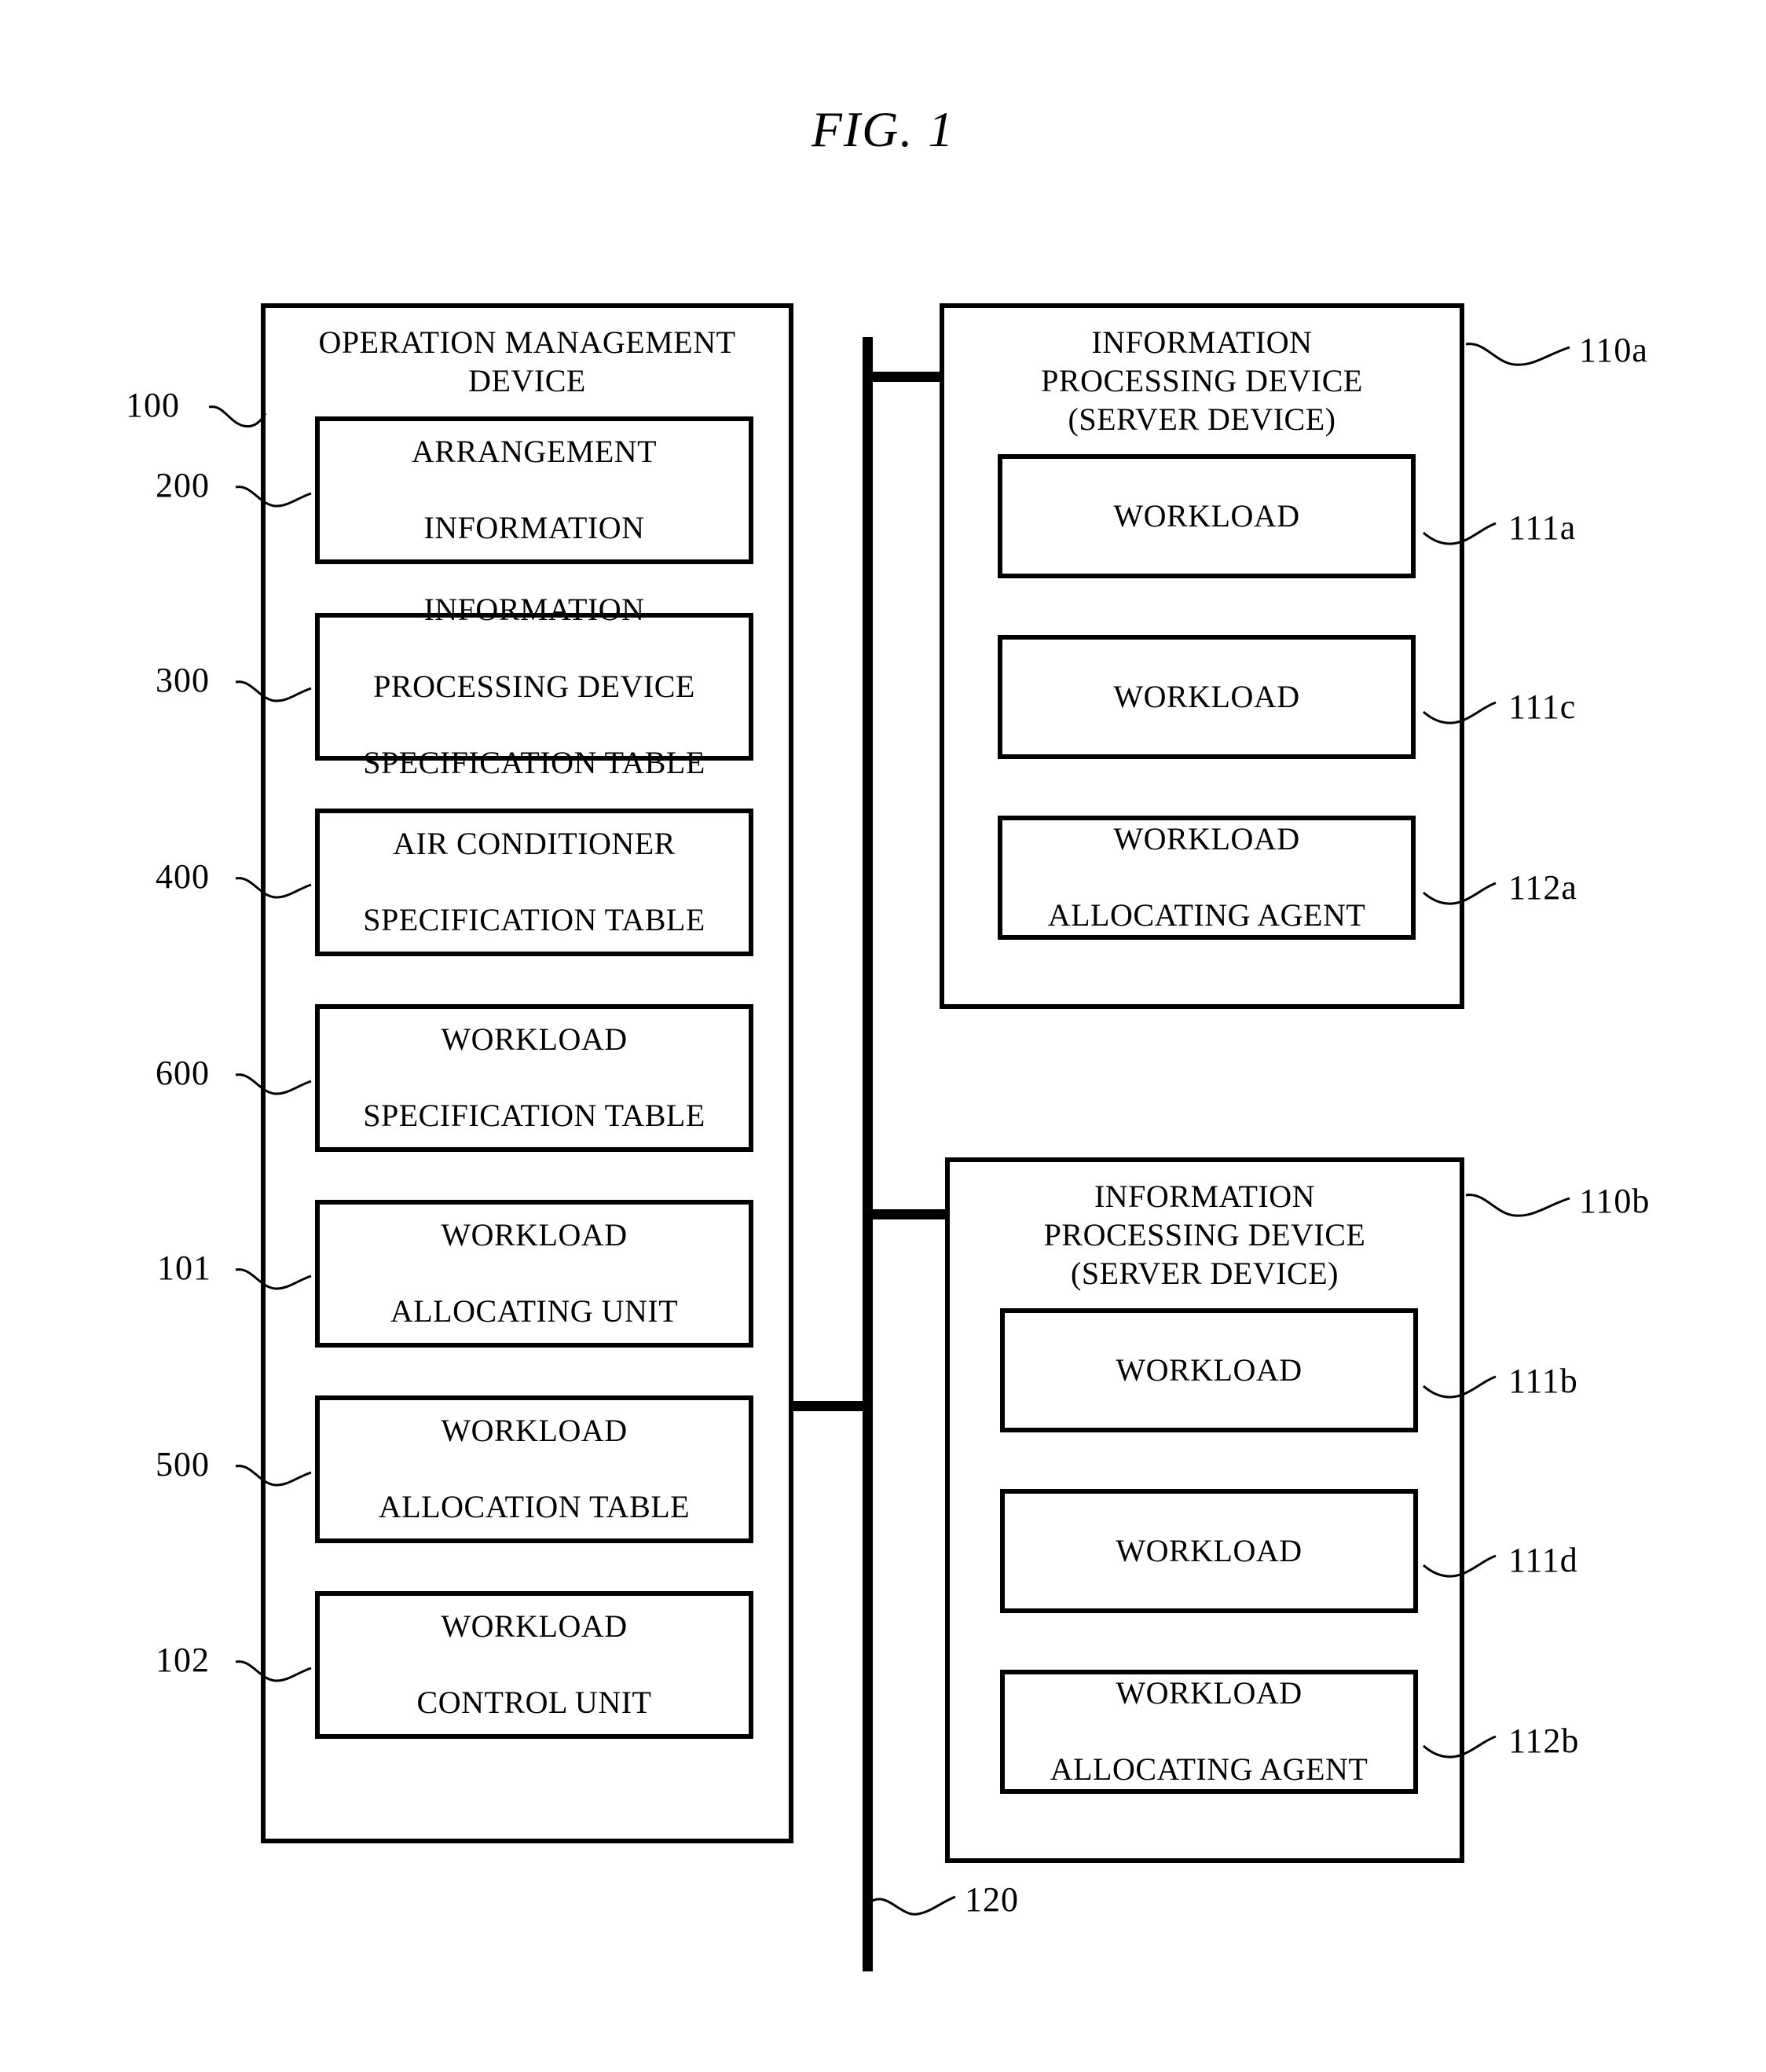 The height and width of the screenshot is (2072, 1766). I want to click on ref-number-120: 120, so click(992, 1899).